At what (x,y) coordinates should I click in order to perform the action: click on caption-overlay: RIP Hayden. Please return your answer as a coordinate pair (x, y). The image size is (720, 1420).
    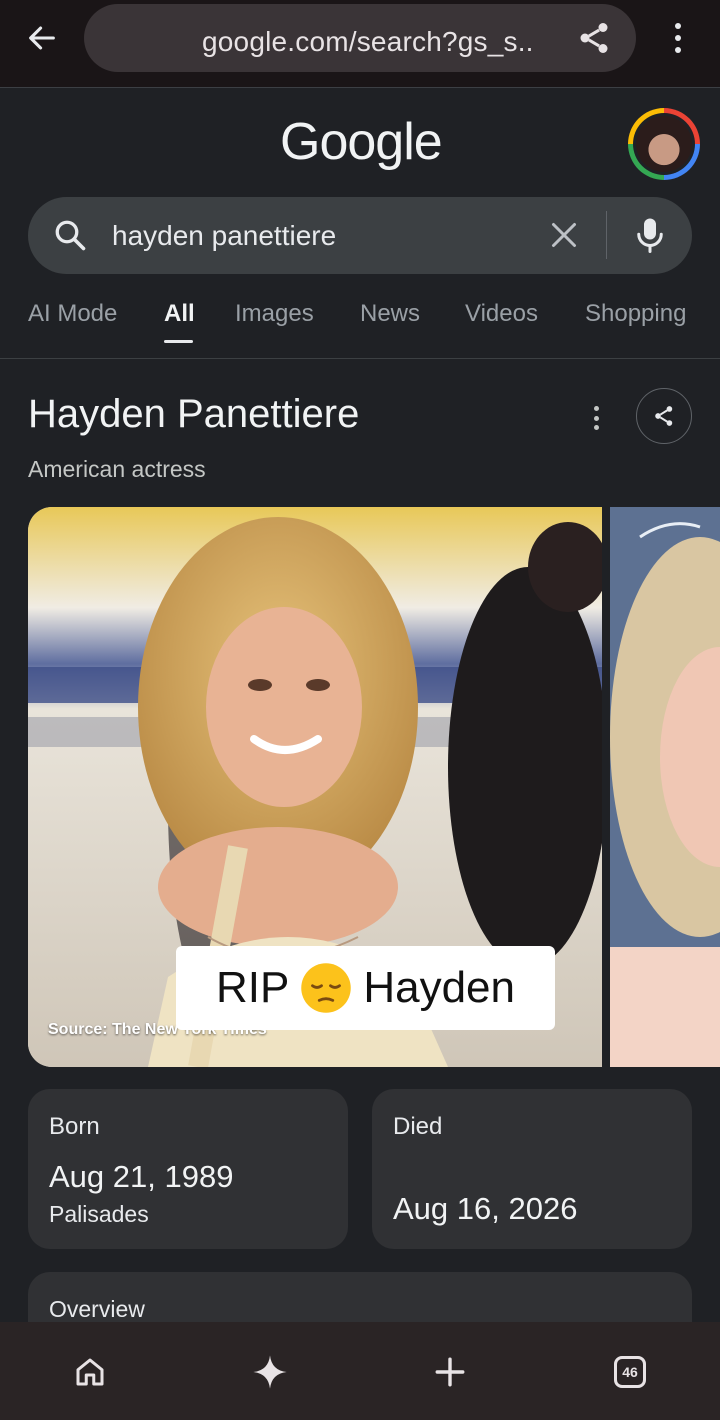
    Looking at the image, I should click on (365, 988).